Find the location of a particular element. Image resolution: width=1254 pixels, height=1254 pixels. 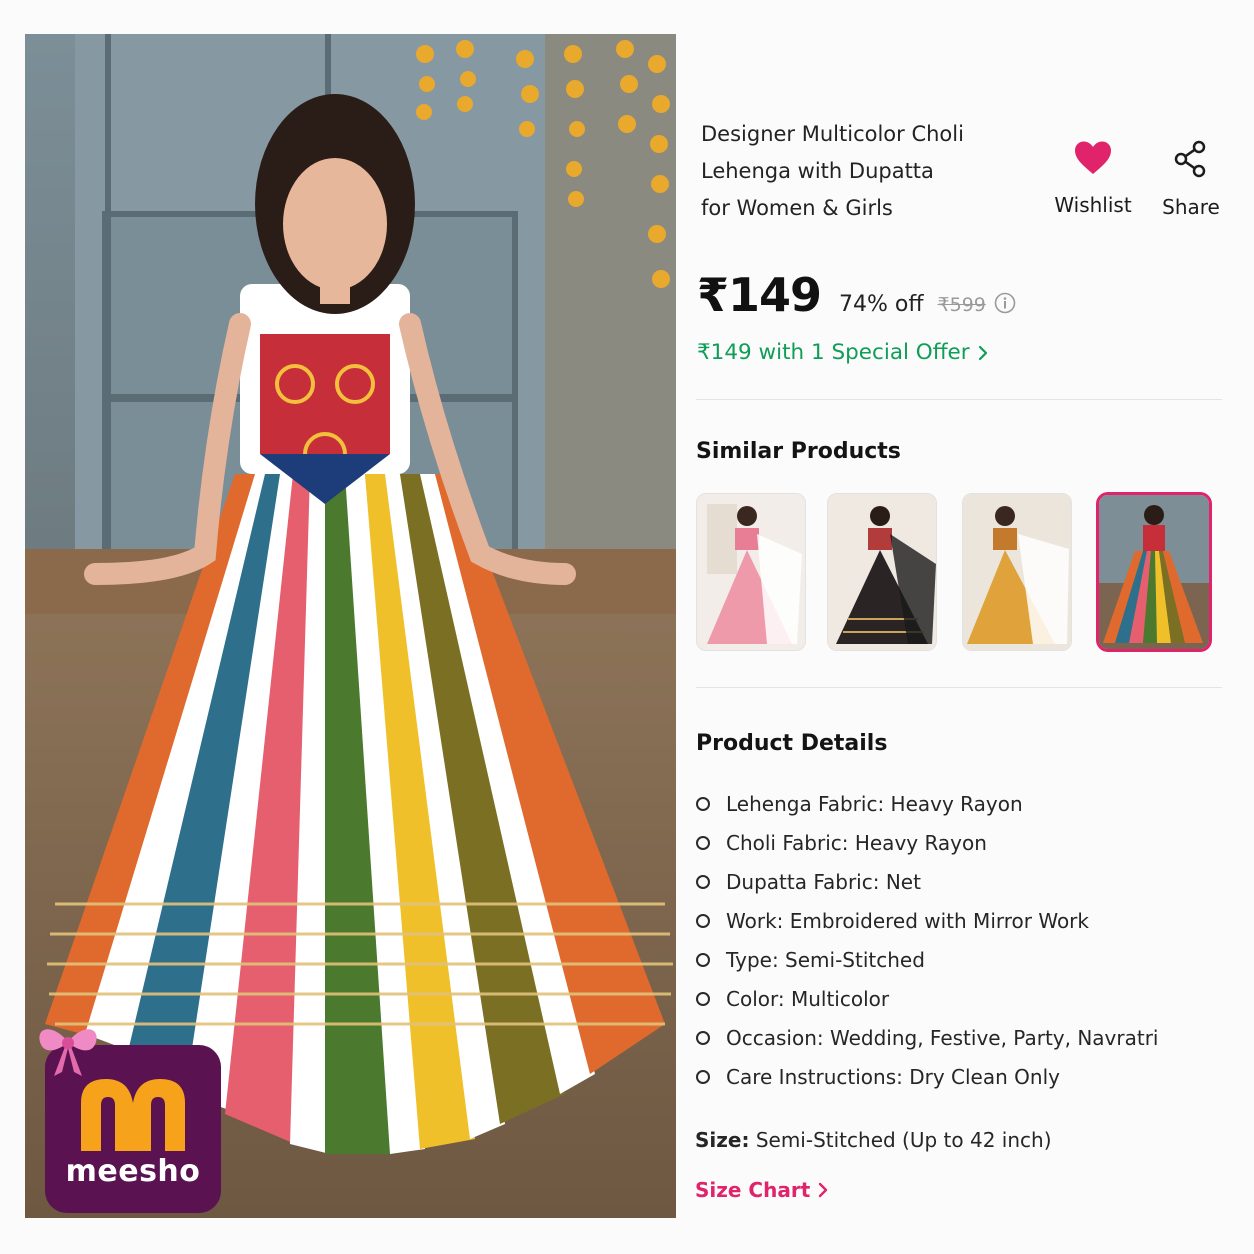

thumb-image-black is located at coordinates (882, 572).